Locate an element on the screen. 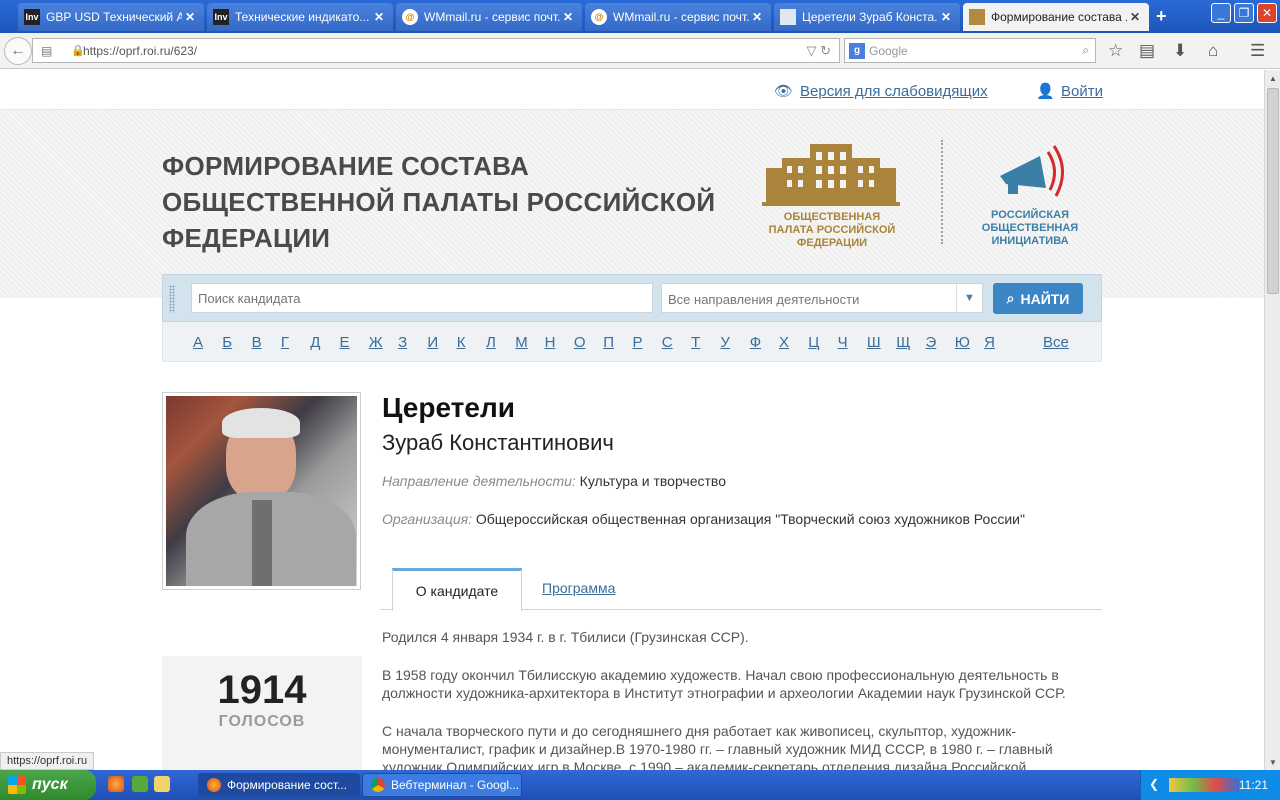  browser-tab-active: doc Формирование состава ... ✕ is located at coordinates (1056, 17).